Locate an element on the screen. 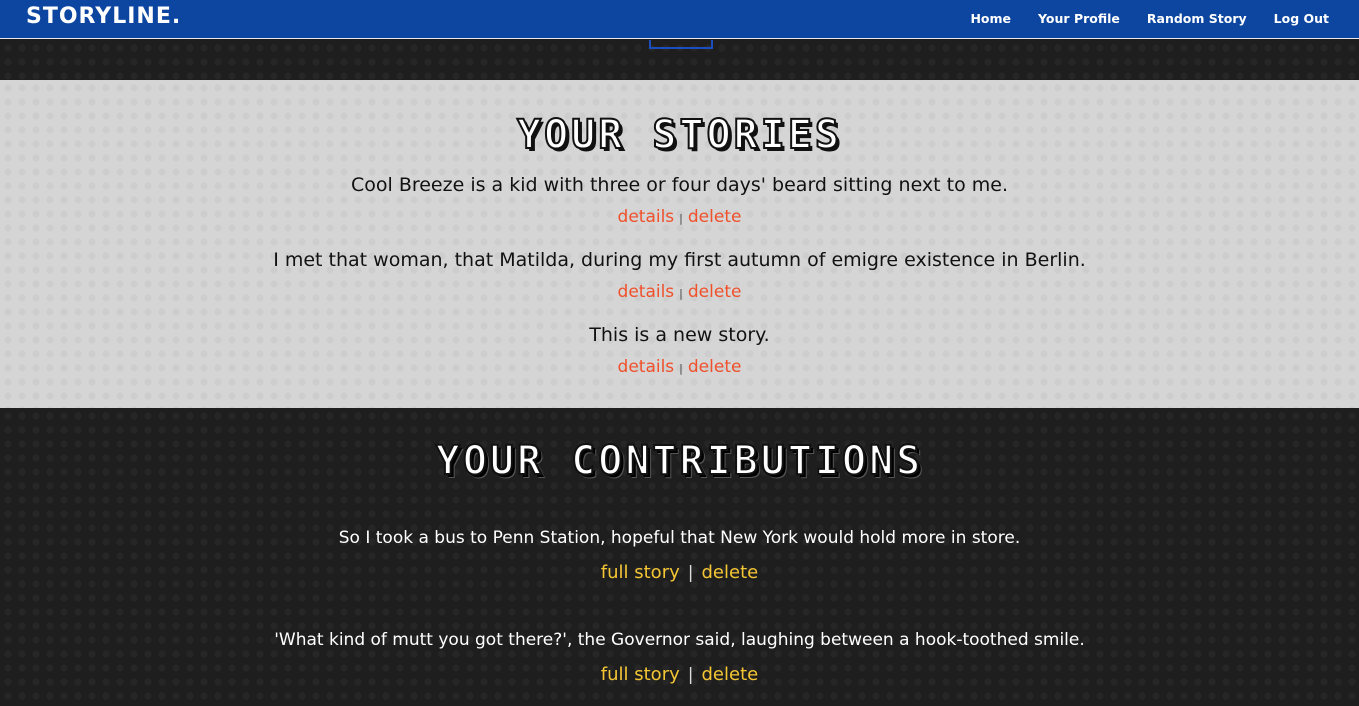 The width and height of the screenshot is (1359, 706). nav-links: Home Your Profile Random Story Log Out is located at coordinates (1149, 18).